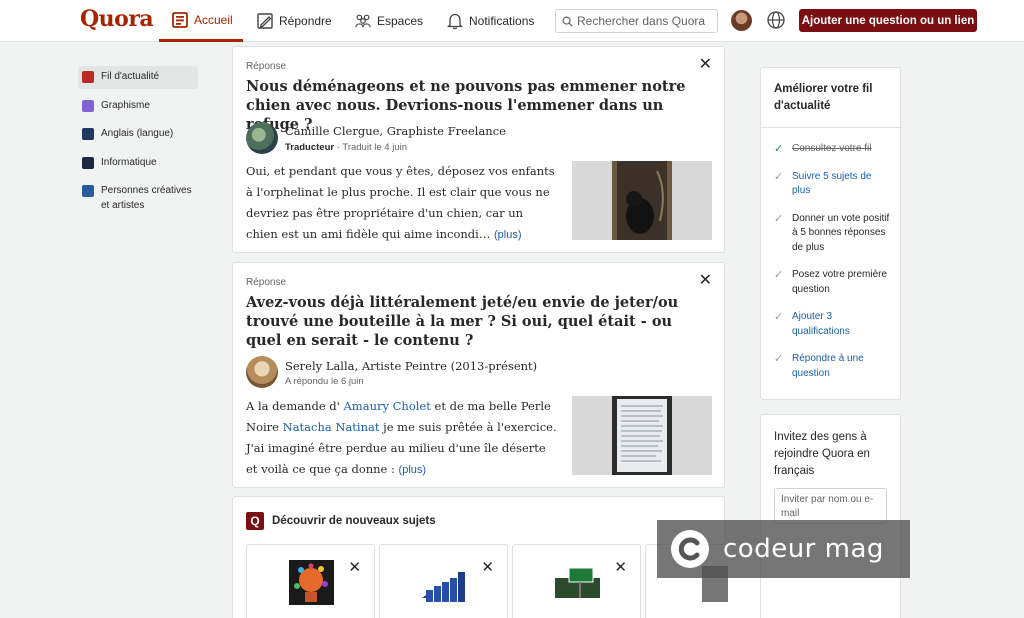 This screenshot has width=1024, height=618. I want to click on task-item: ✓ Répondre à une question, so click(830, 366).